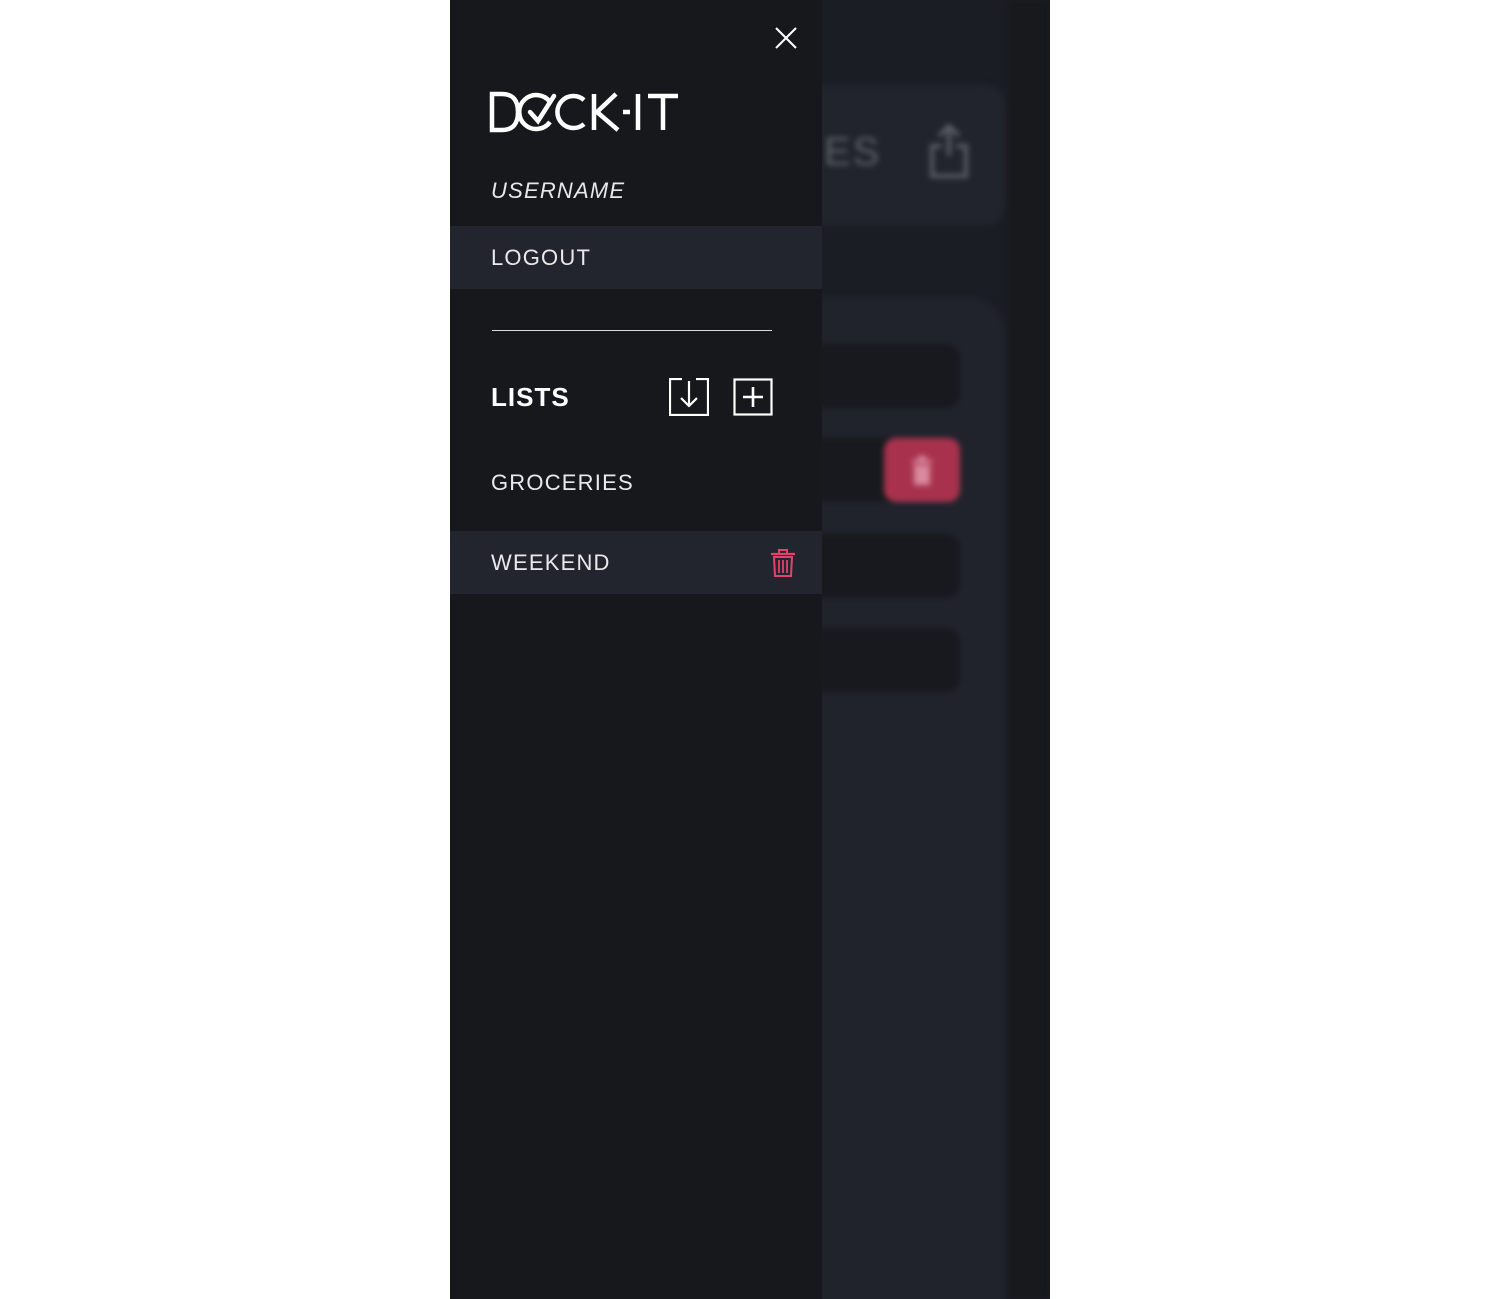 Image resolution: width=1500 pixels, height=1299 pixels. I want to click on add-plus-icon, so click(753, 397).